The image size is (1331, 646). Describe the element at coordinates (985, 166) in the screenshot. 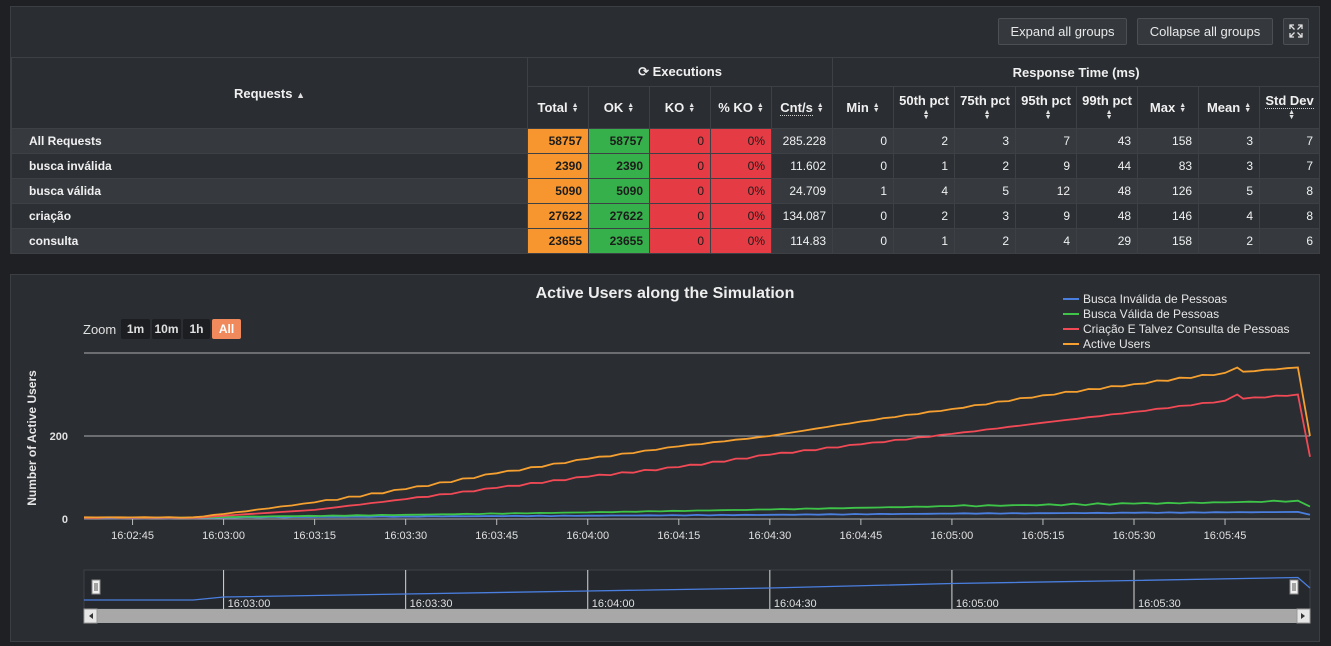

I see `cell-75th-pct: 2` at that location.